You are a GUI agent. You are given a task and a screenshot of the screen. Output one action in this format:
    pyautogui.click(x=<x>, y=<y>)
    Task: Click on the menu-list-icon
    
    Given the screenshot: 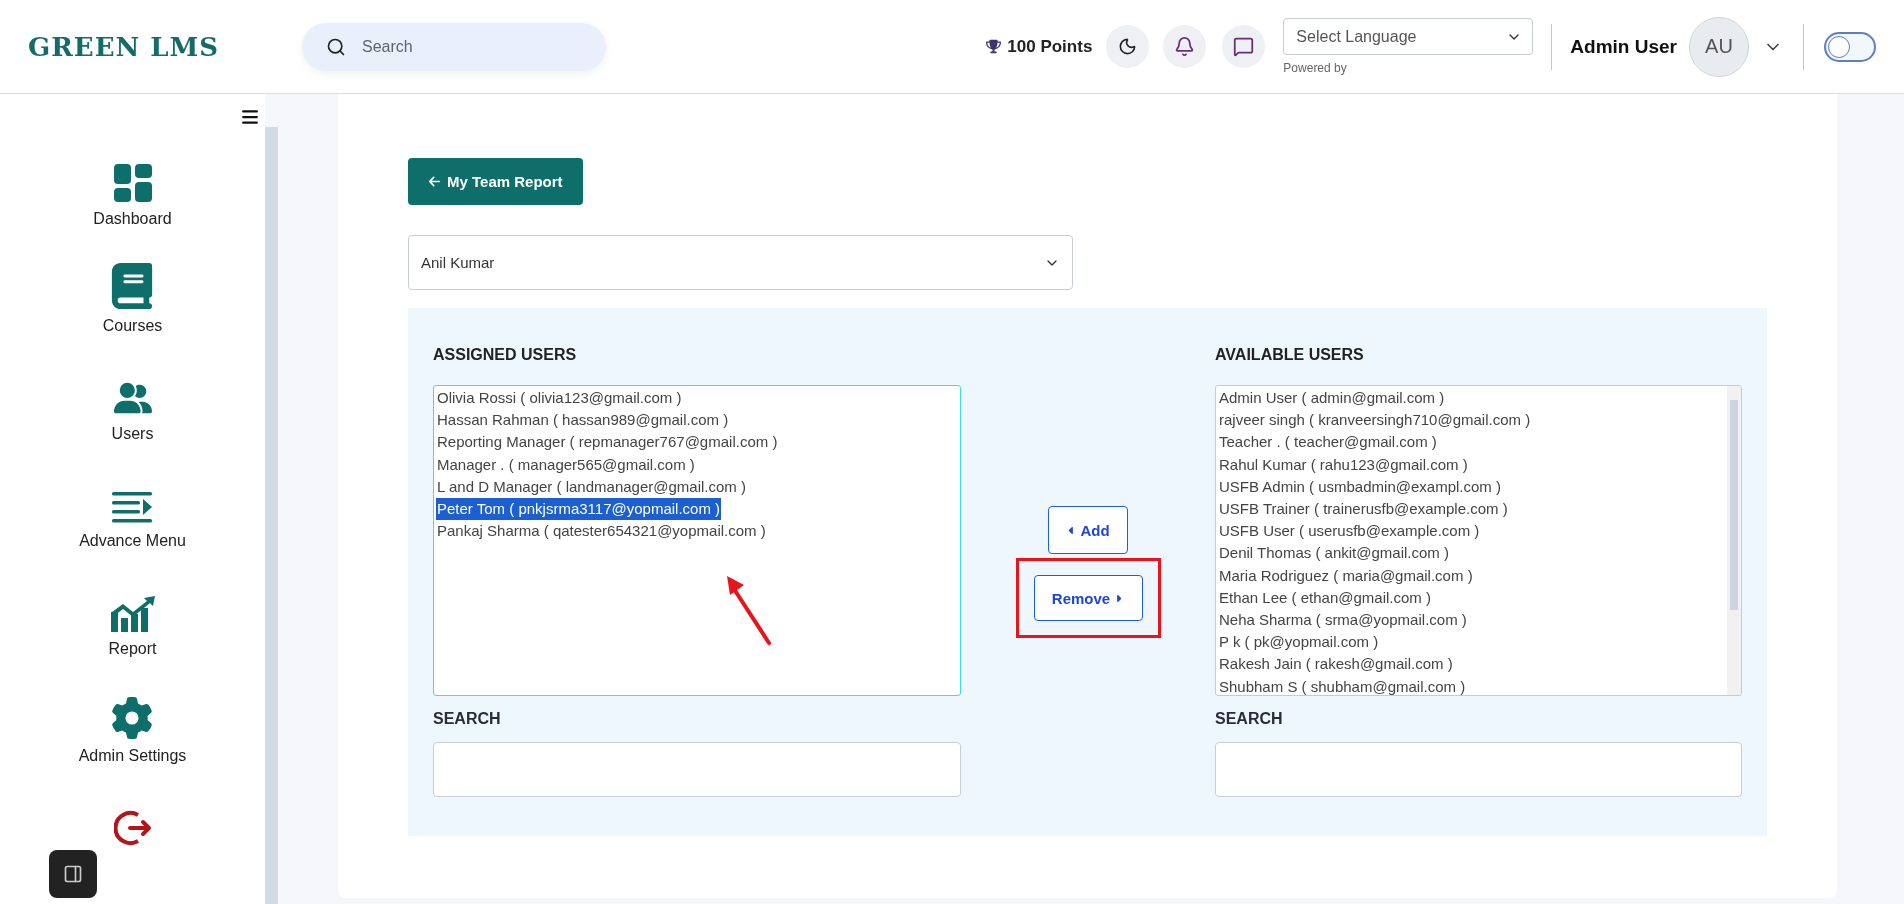 What is the action you would take?
    pyautogui.click(x=132, y=508)
    